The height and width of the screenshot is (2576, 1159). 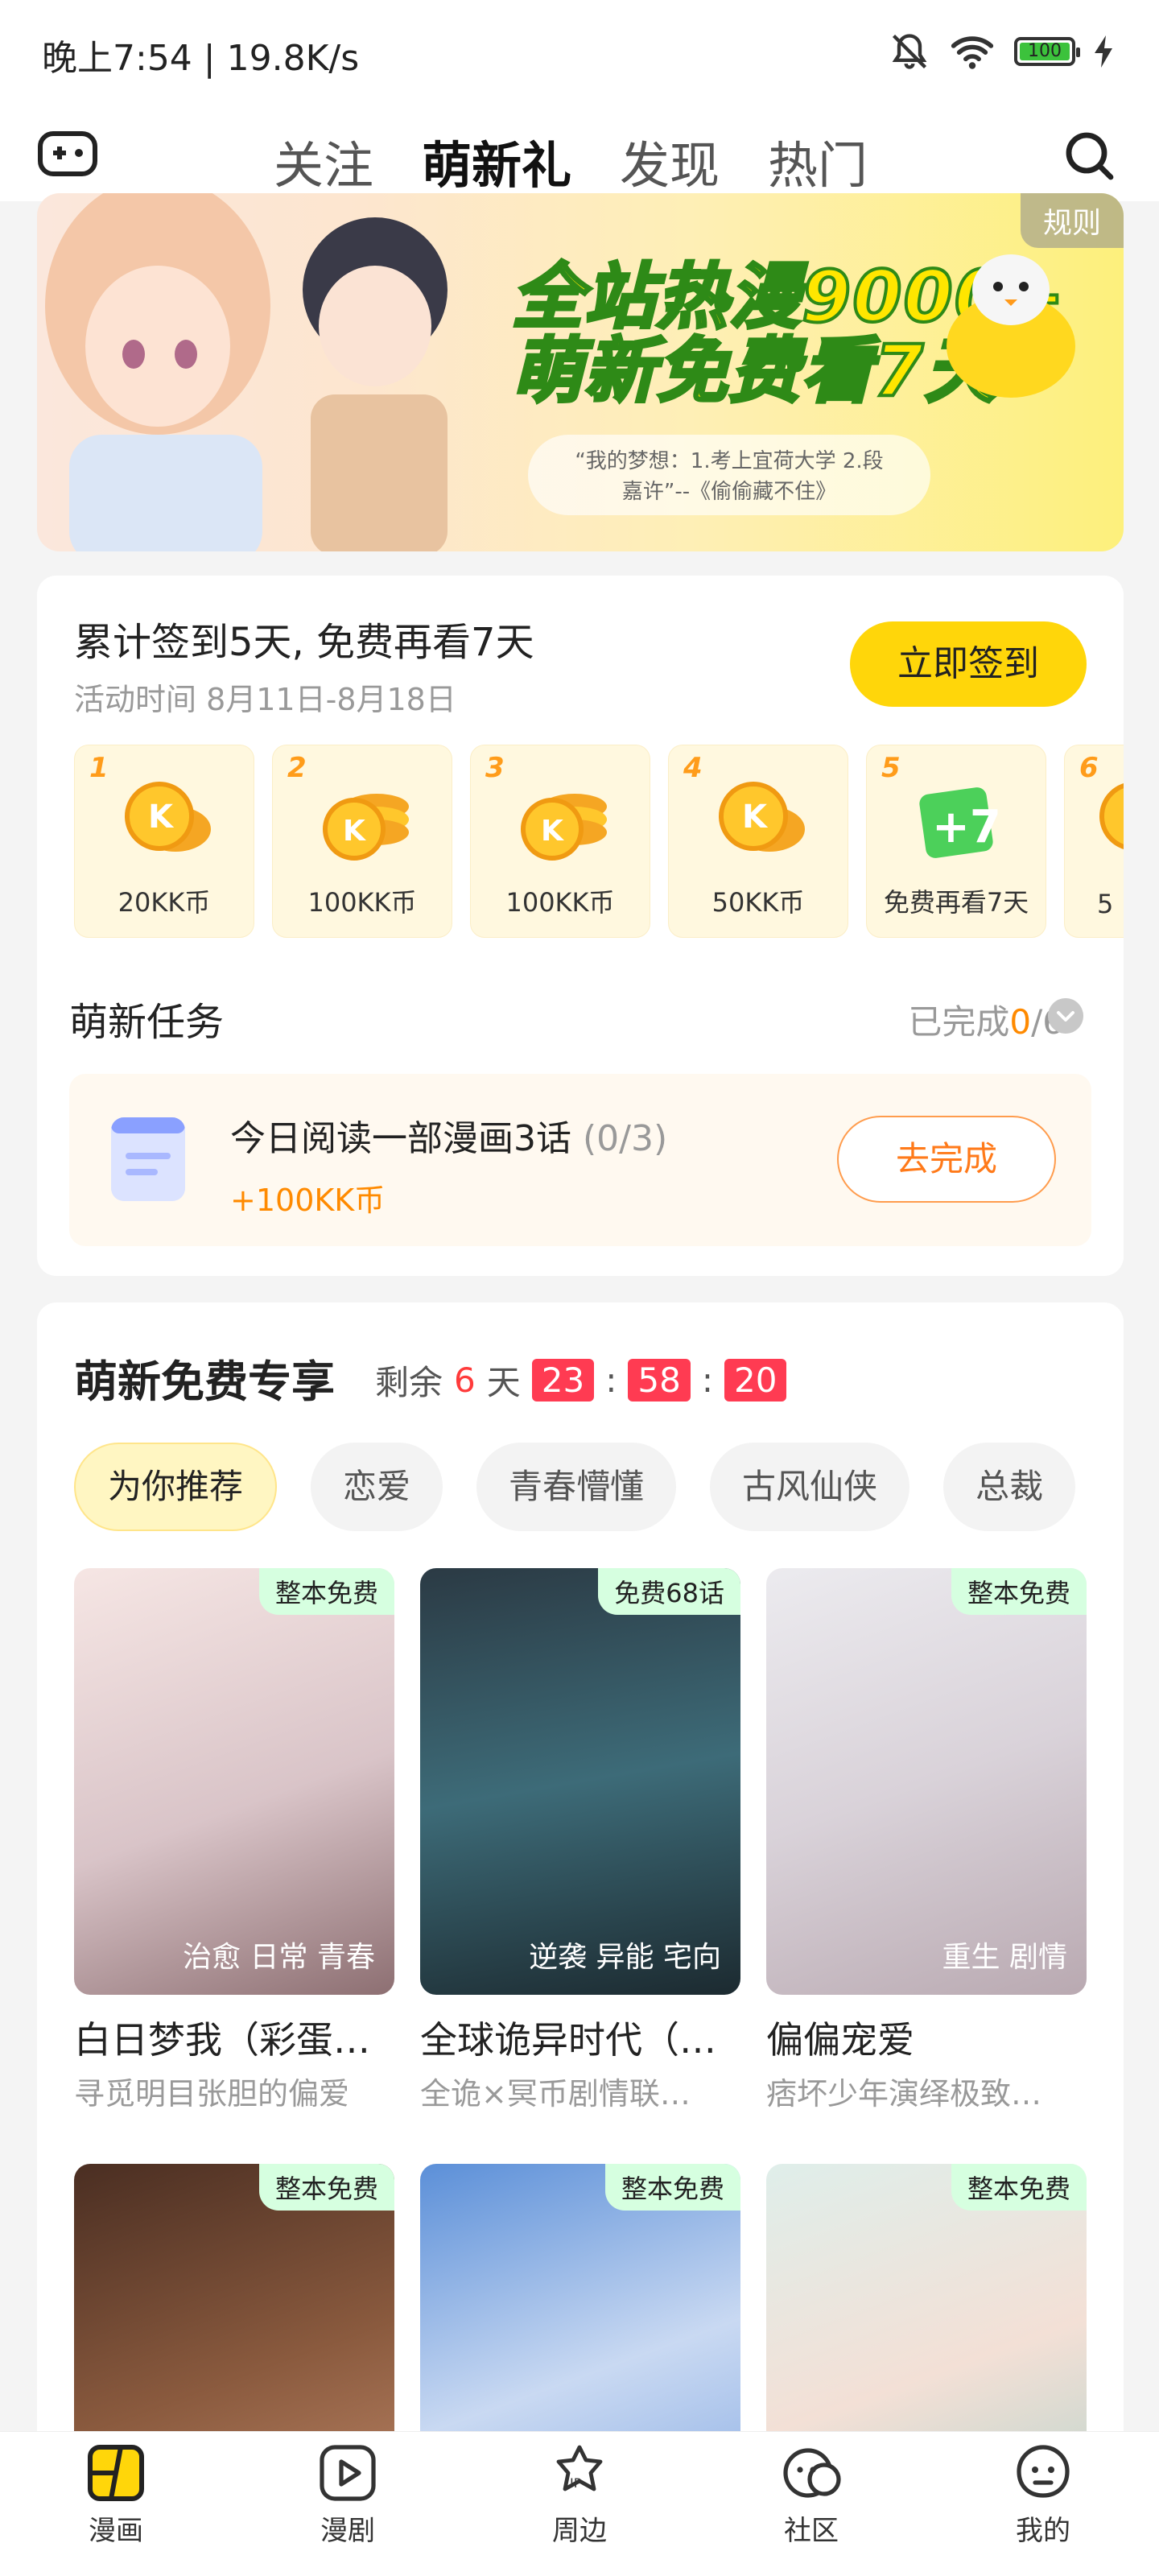 What do you see at coordinates (580, 1781) in the screenshot?
I see `comic-cover: 免费68话 逆袭 异能 宅向` at bounding box center [580, 1781].